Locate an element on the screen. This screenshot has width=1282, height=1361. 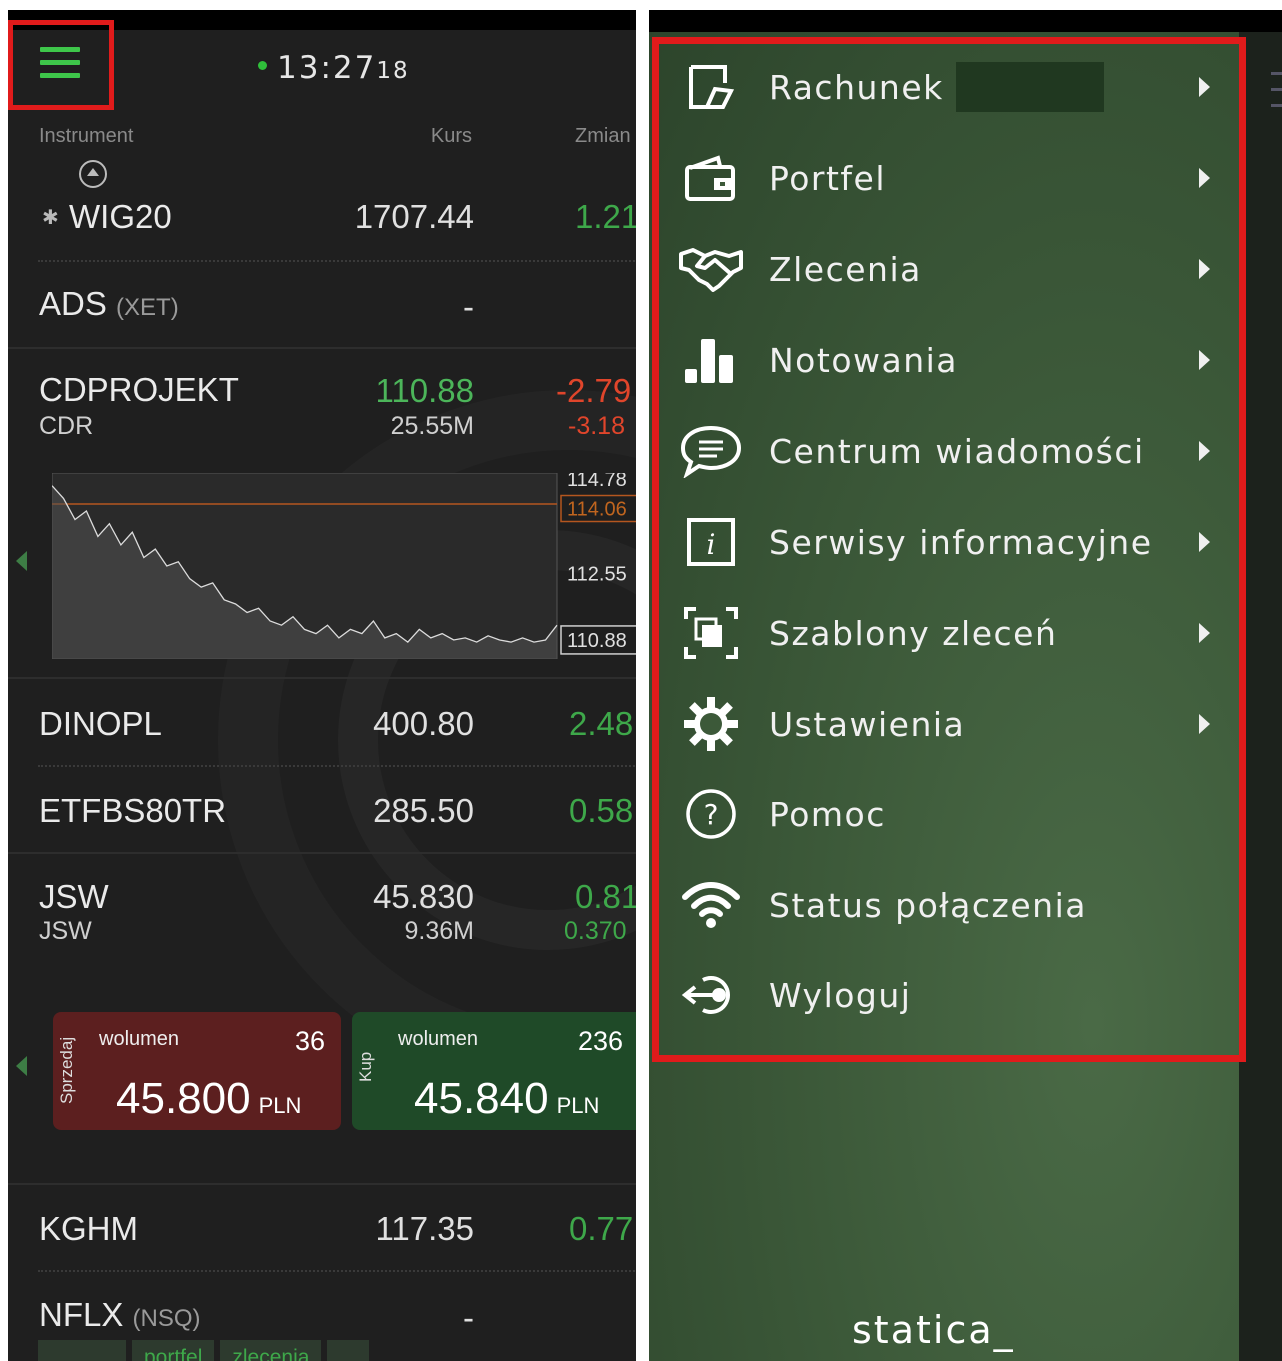
chart-y-tick-label: 114.06 is located at coordinates (597, 510).